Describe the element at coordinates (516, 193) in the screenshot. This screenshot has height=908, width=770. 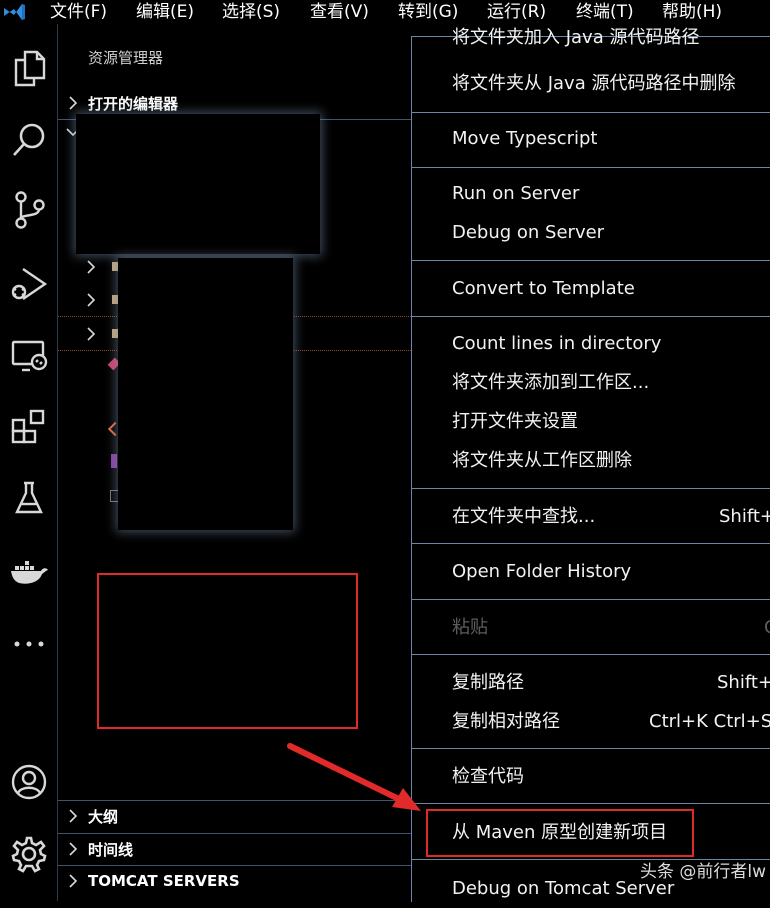
I see `menu-item-label: Run on Server` at that location.